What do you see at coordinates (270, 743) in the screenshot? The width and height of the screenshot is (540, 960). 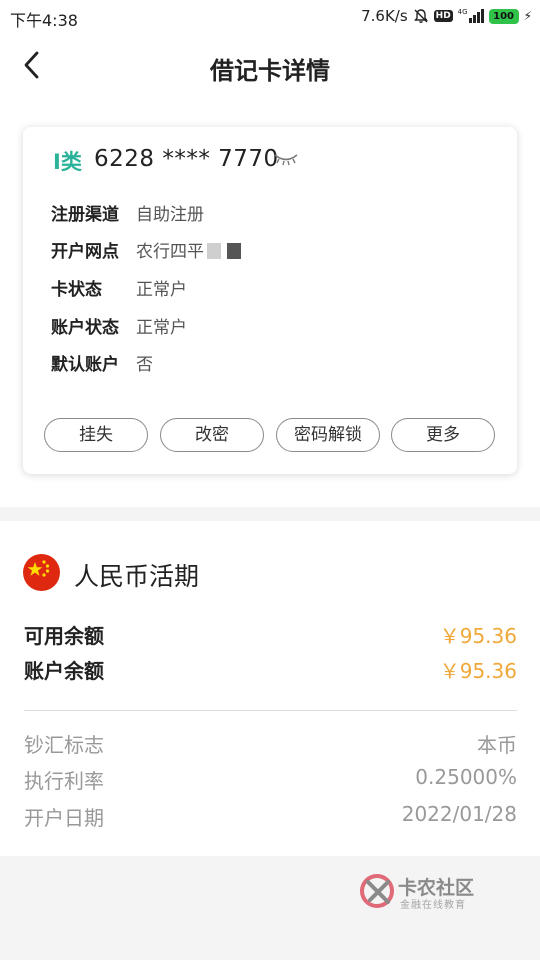 I see `detail-row-cash-flag: 钞汇标志 本币` at bounding box center [270, 743].